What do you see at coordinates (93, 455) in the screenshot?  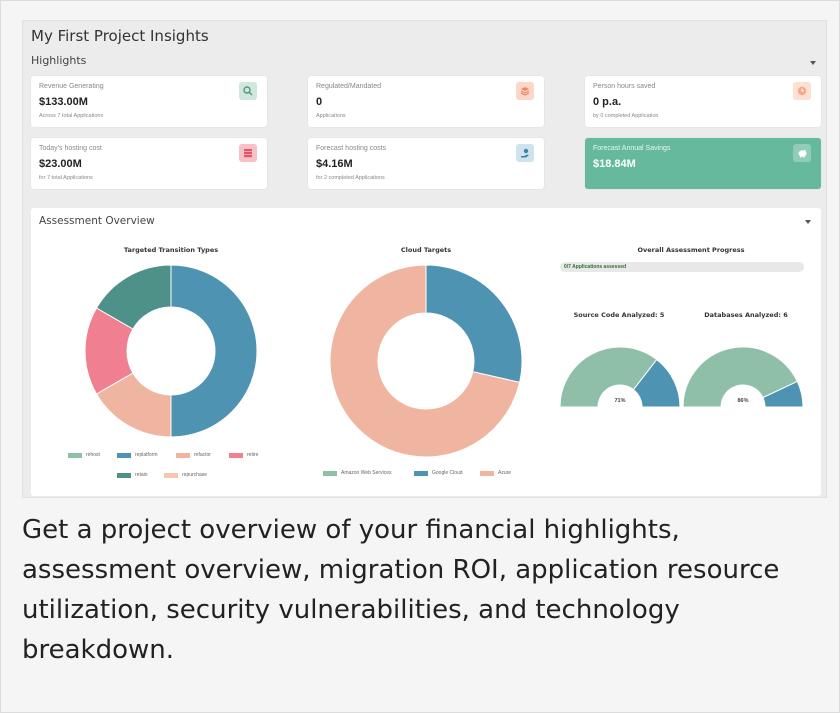 I see `legend-label: rehost` at bounding box center [93, 455].